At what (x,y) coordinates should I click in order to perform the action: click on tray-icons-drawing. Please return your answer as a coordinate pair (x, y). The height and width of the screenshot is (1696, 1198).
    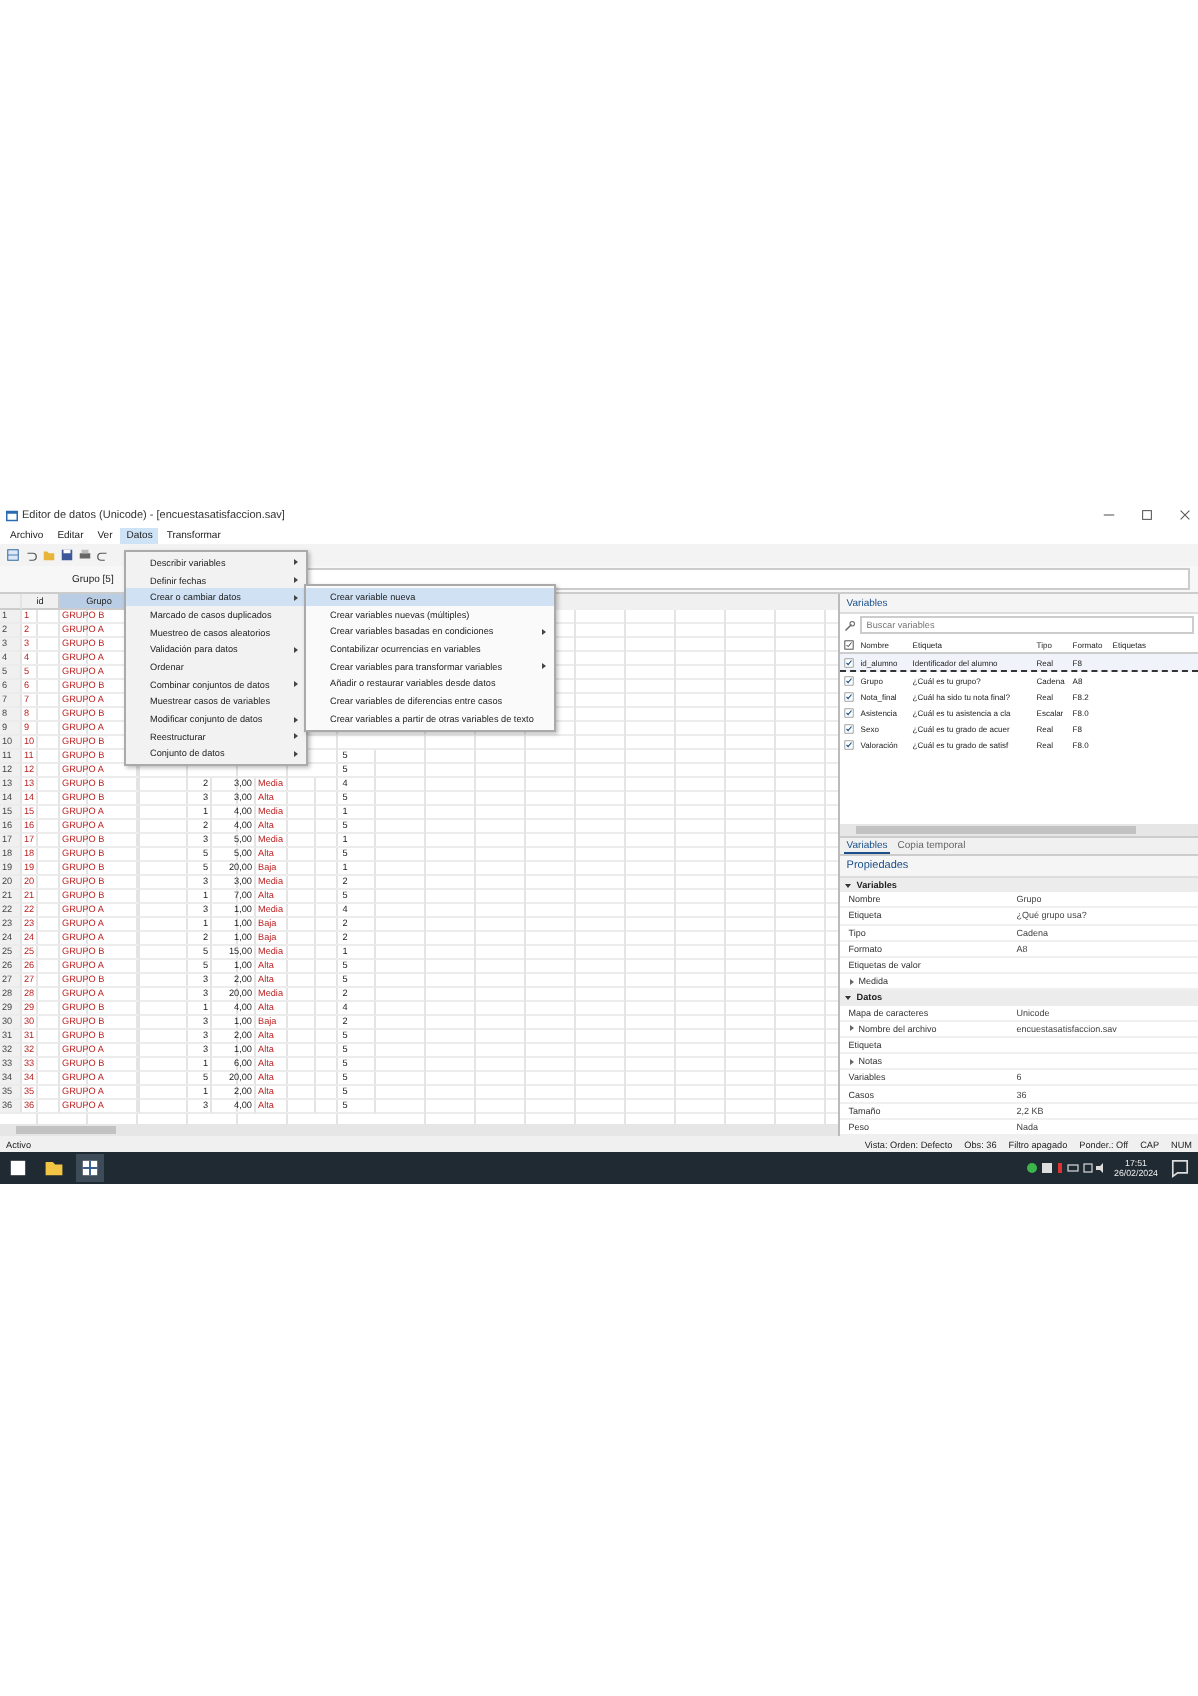
    Looking at the image, I should click on (1066, 1168).